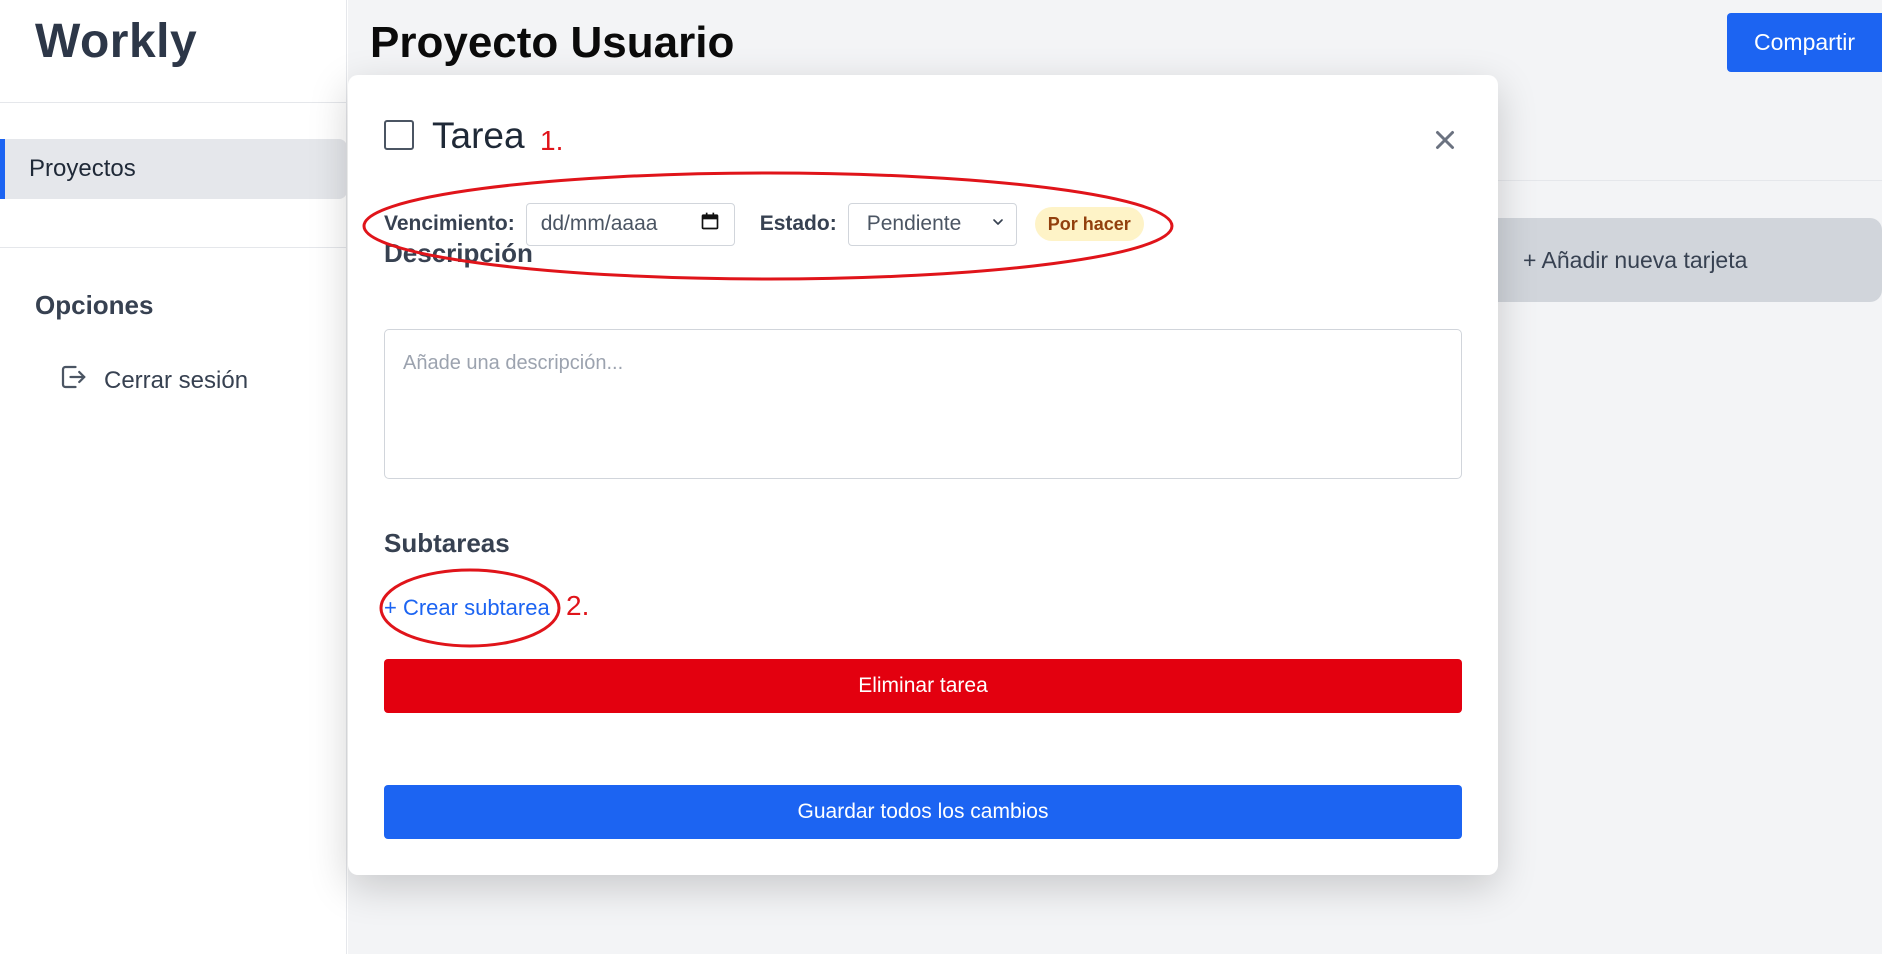  I want to click on due-date-value: dd/mm/aaaa, so click(599, 223).